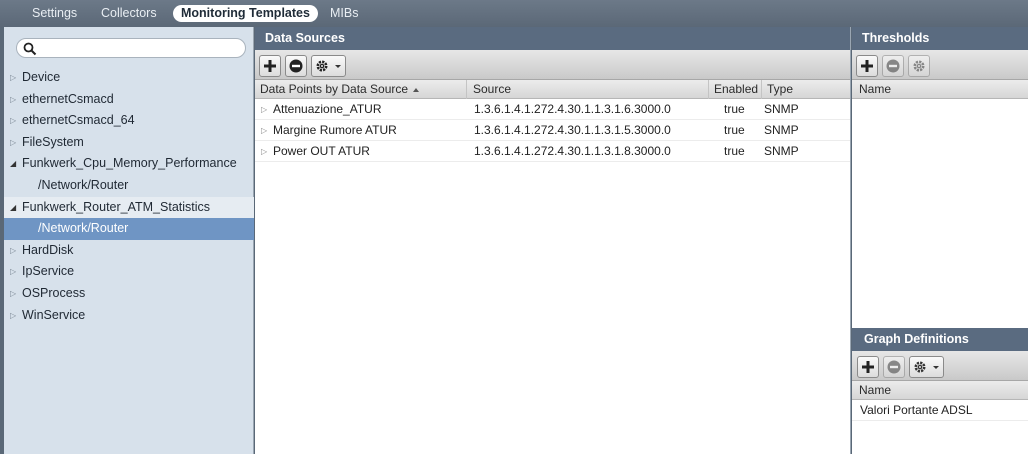 This screenshot has height=454, width=1028. Describe the element at coordinates (940, 339) in the screenshot. I see `graph-definitions-title: Graph Definitions` at that location.